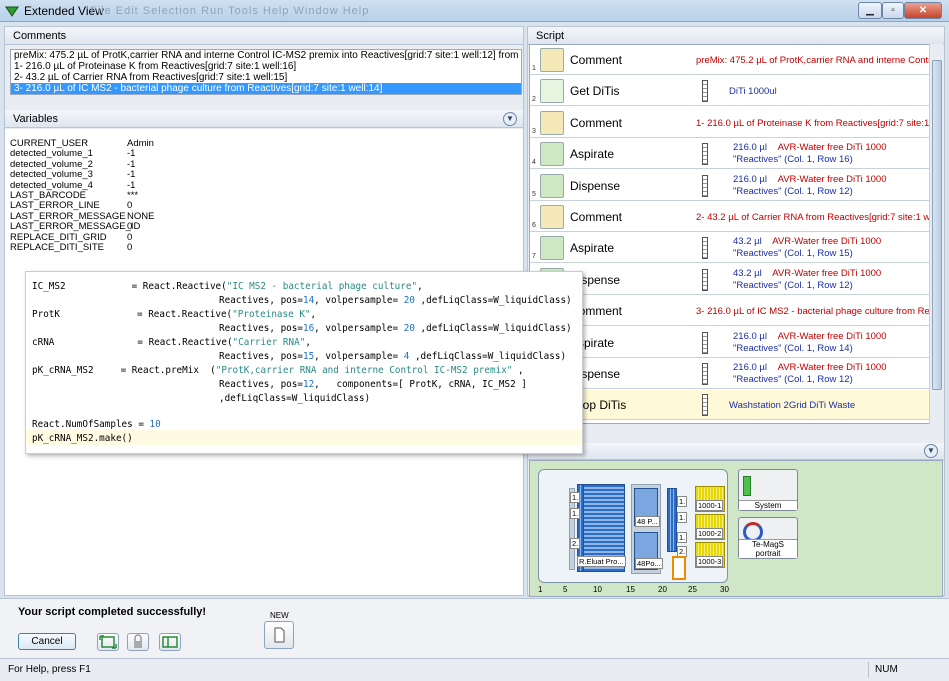 This screenshot has width=949, height=681. I want to click on close-button: ✕, so click(923, 10).